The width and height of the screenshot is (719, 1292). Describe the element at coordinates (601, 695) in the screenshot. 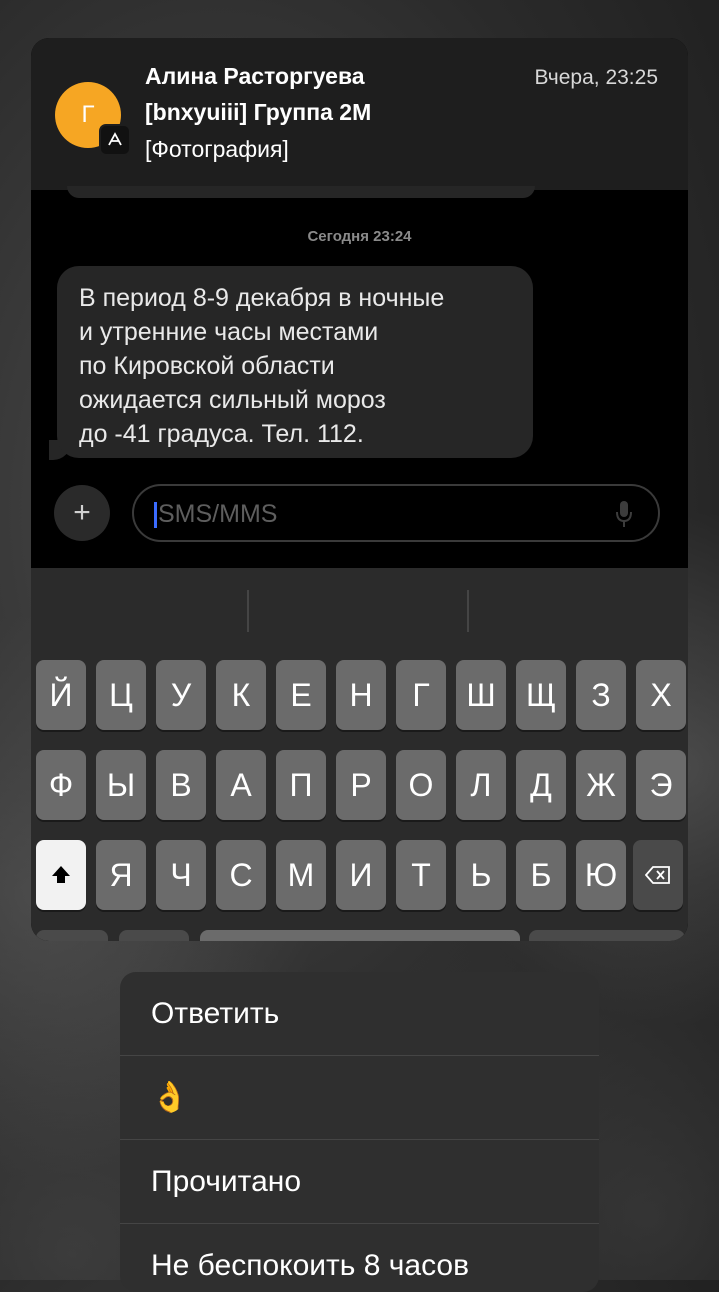

I see `key-з: З` at that location.